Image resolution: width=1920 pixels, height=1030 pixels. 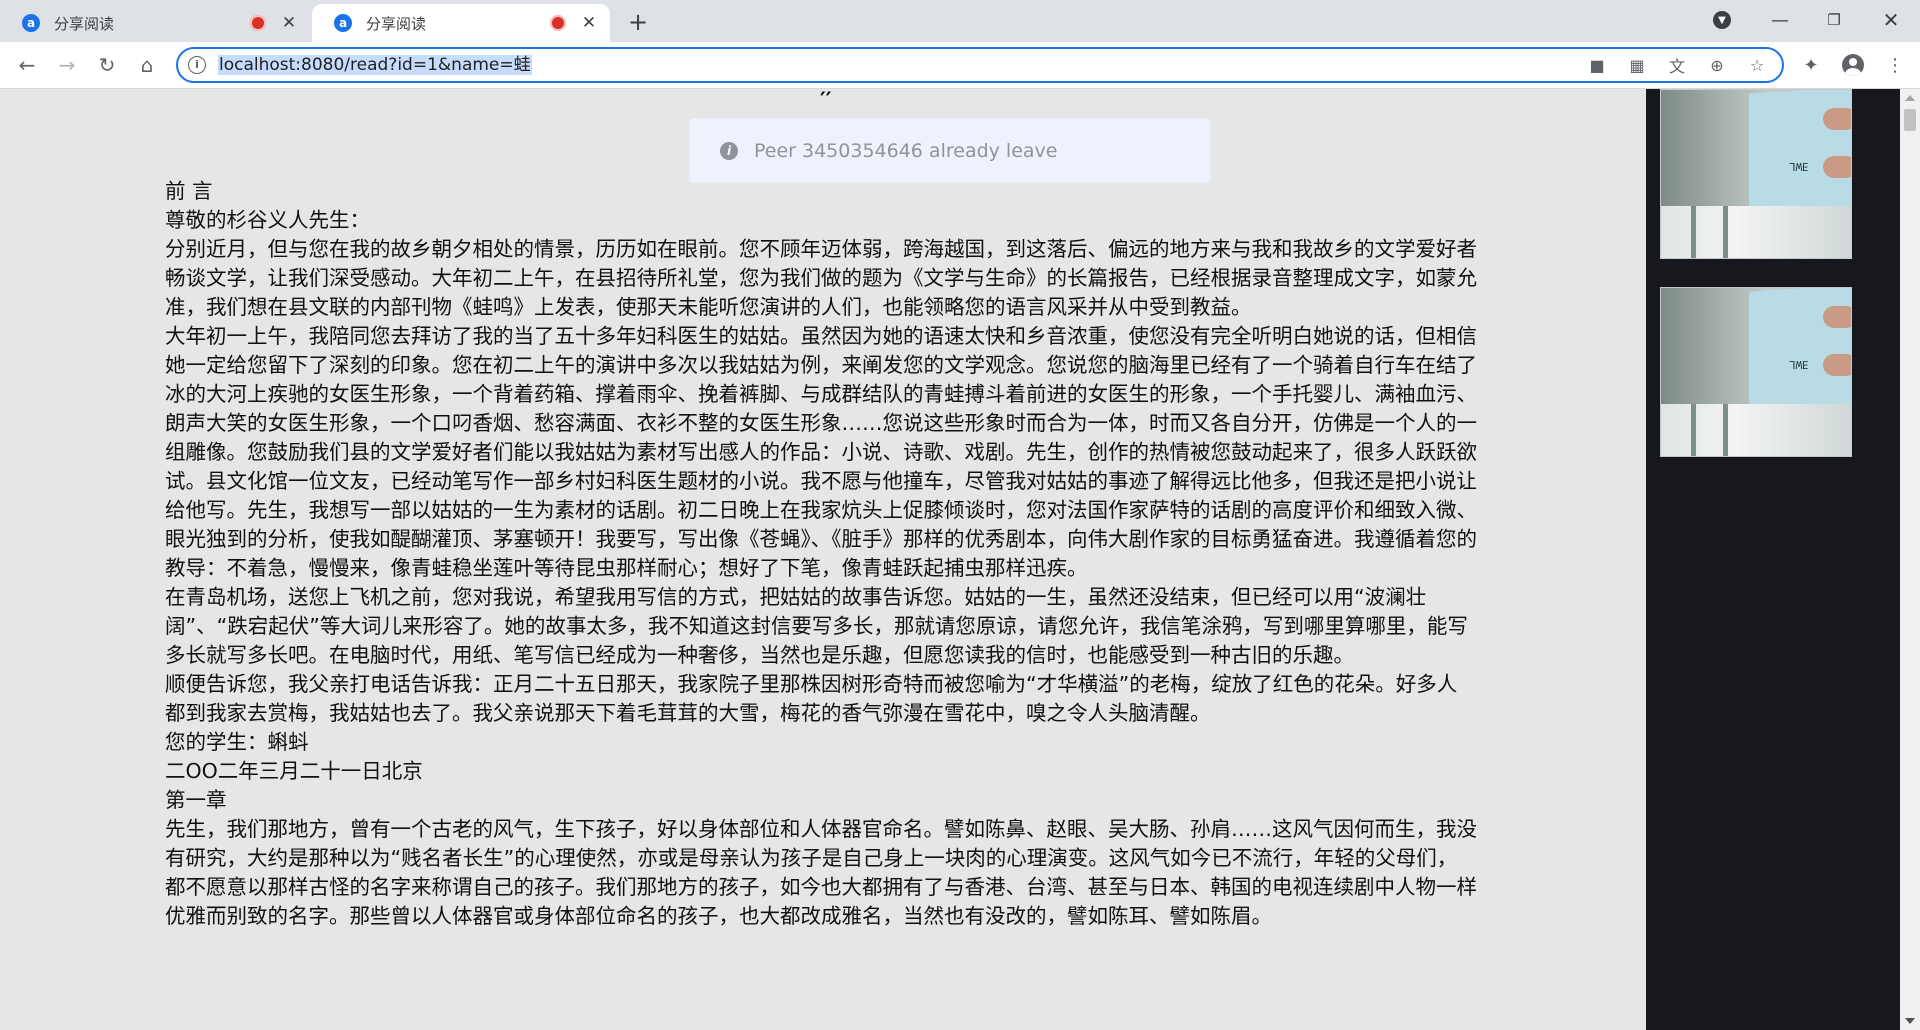 What do you see at coordinates (638, 22) in the screenshot?
I see `new-tab-button: +` at bounding box center [638, 22].